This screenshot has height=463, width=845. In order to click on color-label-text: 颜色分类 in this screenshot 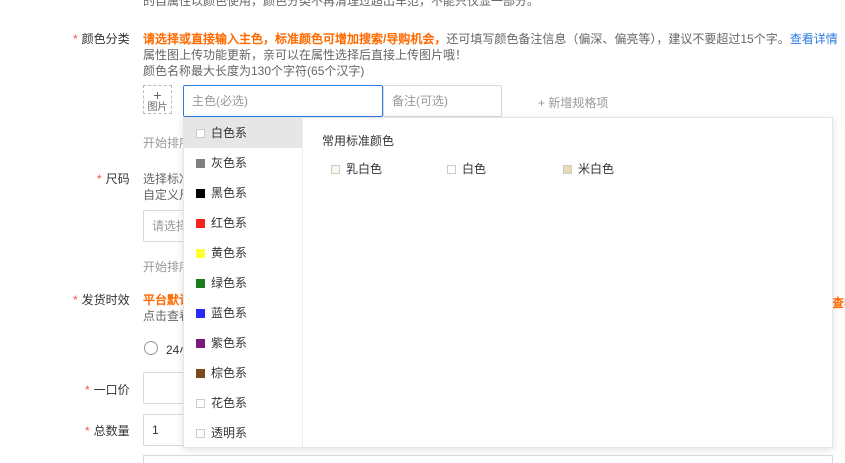, I will do `click(105, 39)`.